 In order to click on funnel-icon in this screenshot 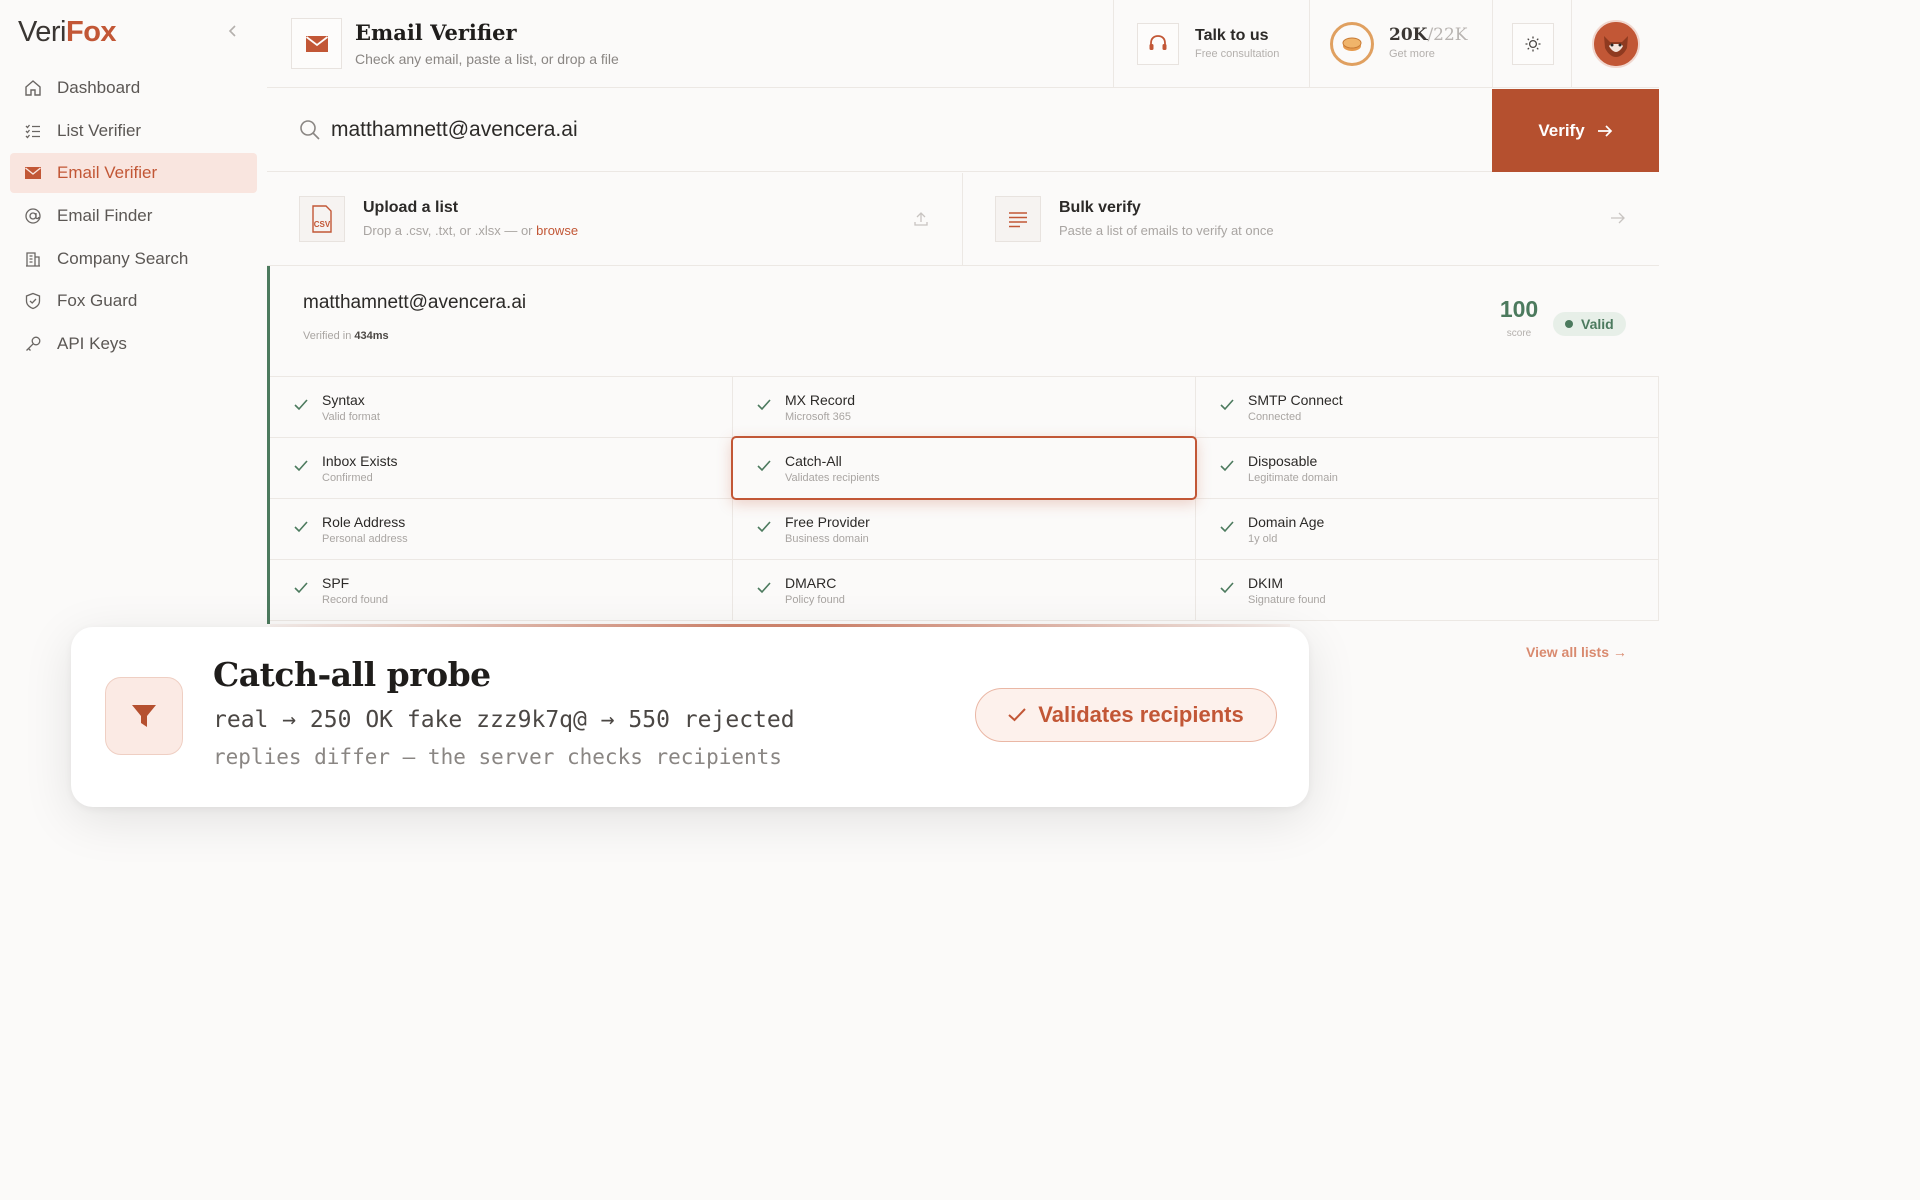, I will do `click(144, 716)`.